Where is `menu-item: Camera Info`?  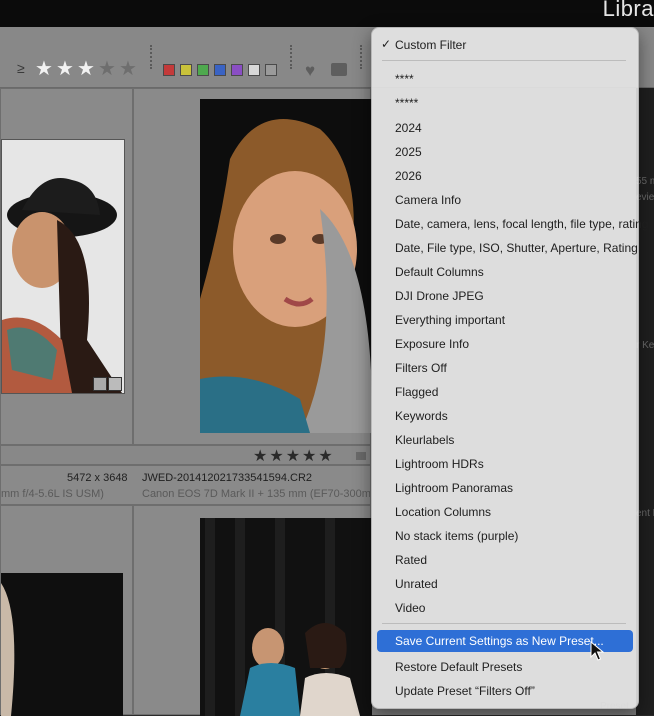 menu-item: Camera Info is located at coordinates (428, 200).